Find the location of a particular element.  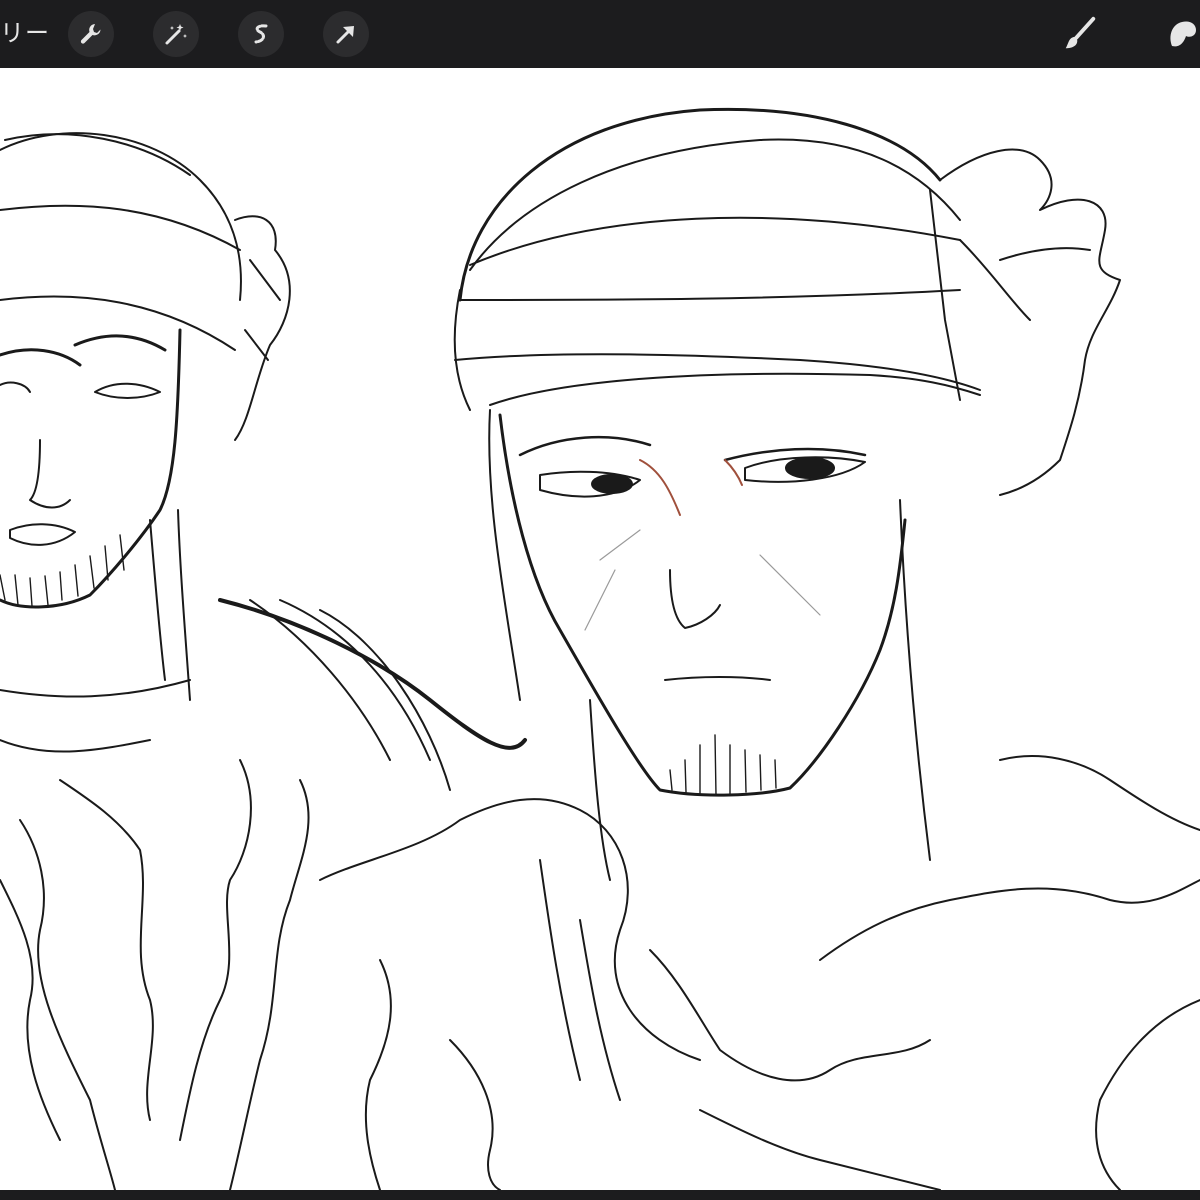

right-figure-bow is located at coordinates (1030, 322).